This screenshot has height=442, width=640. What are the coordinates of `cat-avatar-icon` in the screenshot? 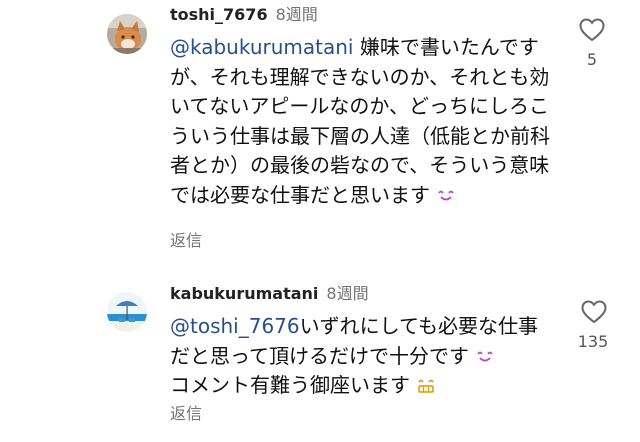 It's located at (127, 34).